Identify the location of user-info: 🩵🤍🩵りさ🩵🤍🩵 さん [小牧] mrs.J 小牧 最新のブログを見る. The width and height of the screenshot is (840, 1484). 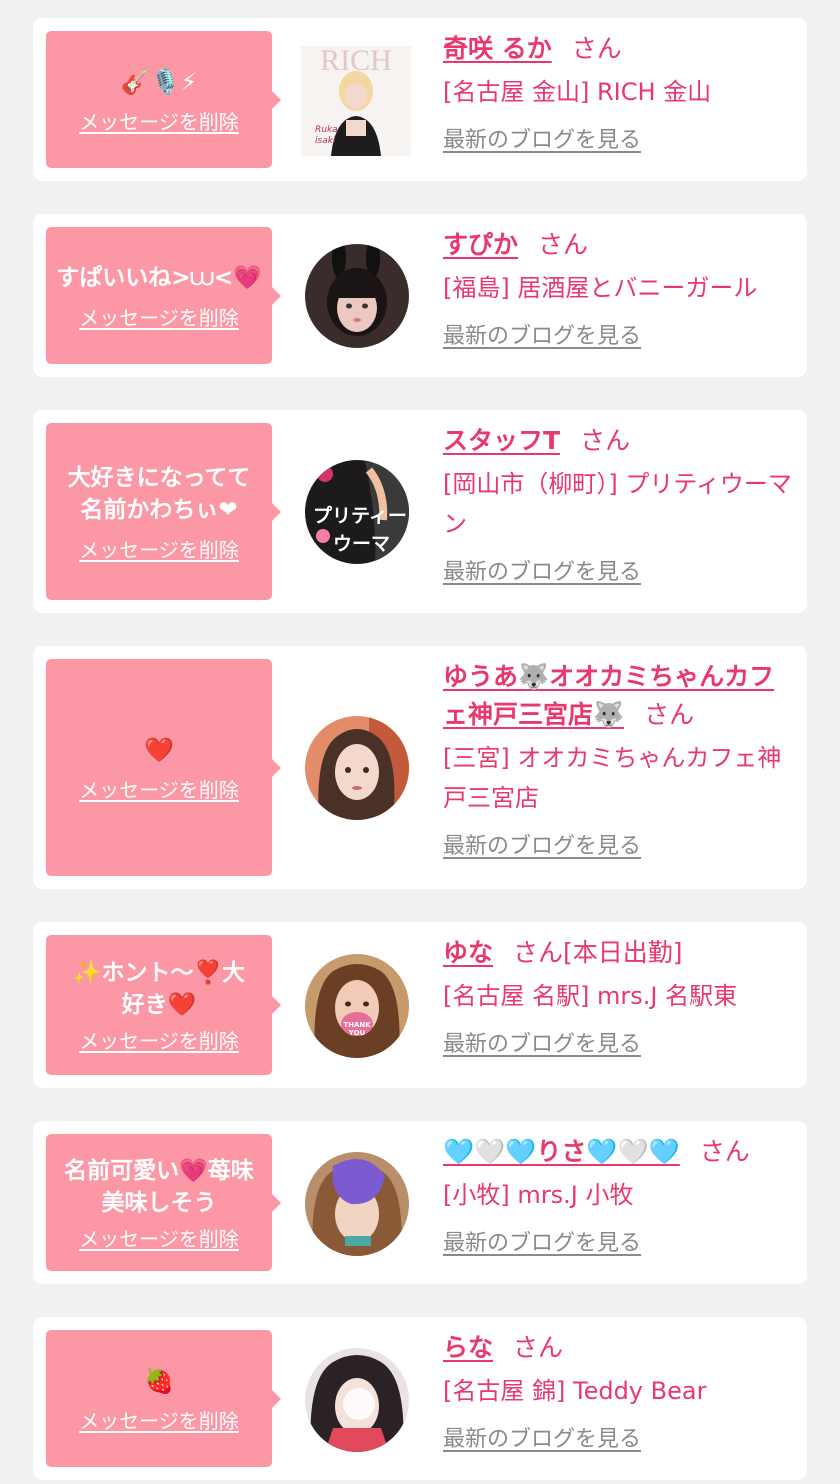
(619, 1196).